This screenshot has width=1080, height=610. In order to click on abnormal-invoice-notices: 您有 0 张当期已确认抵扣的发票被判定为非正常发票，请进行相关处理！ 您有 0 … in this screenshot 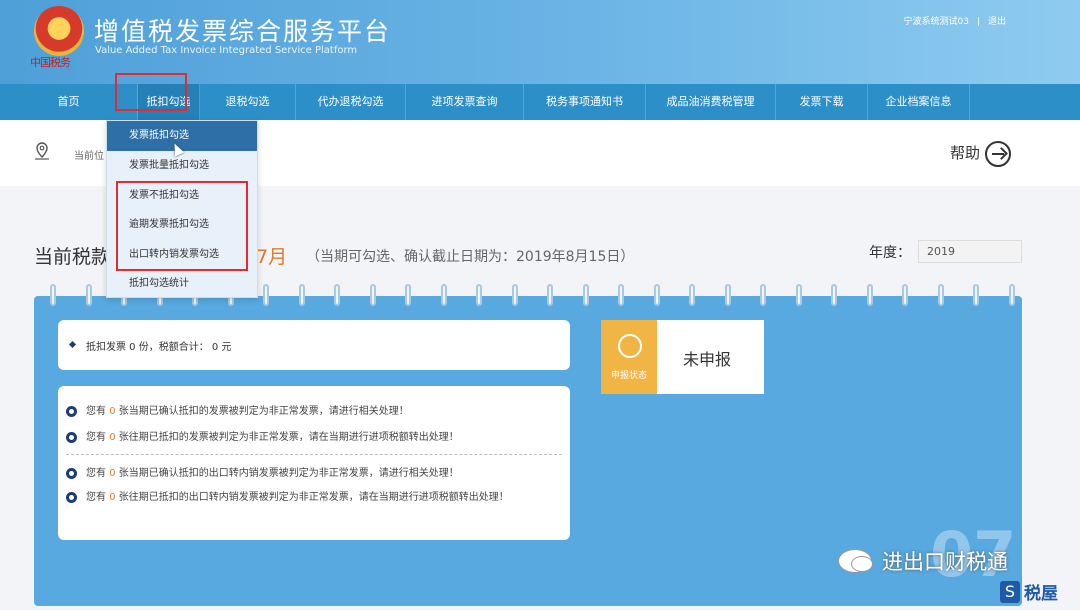, I will do `click(314, 463)`.